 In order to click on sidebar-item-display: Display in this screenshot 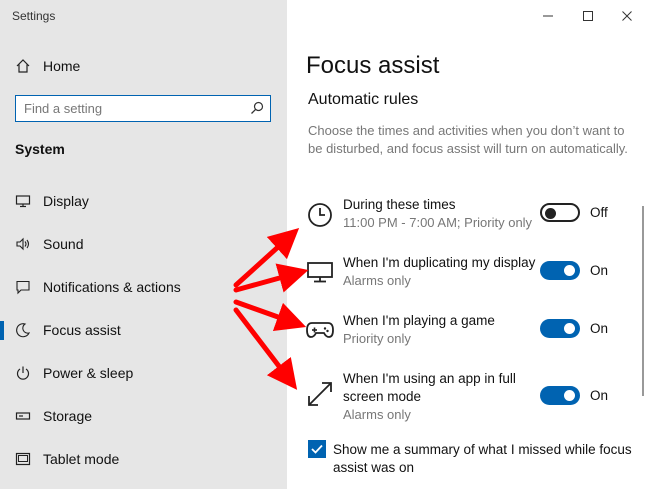, I will do `click(143, 201)`.